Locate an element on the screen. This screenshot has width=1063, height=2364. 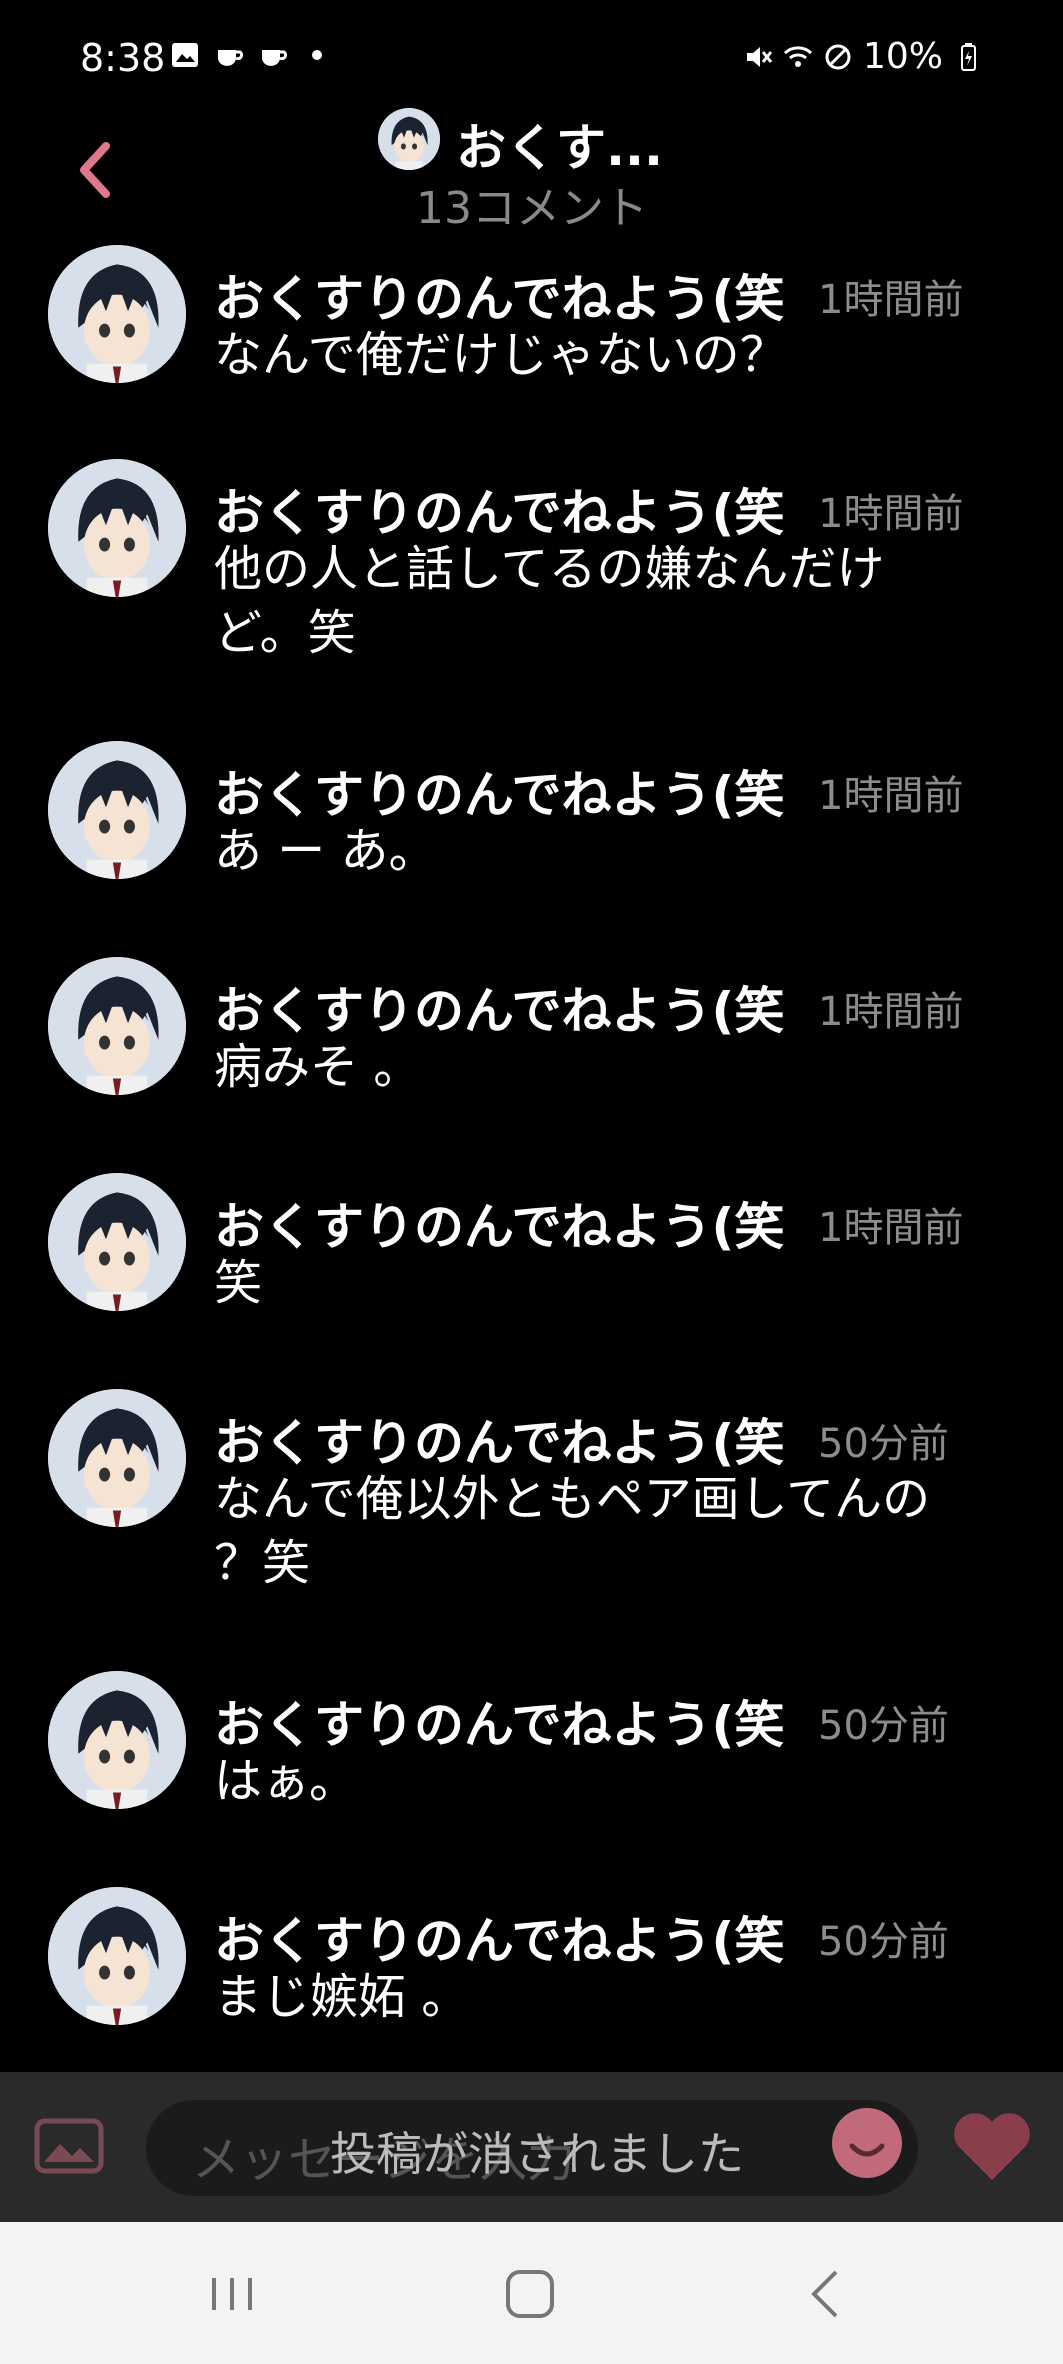
recent-apps-button is located at coordinates (232, 2294).